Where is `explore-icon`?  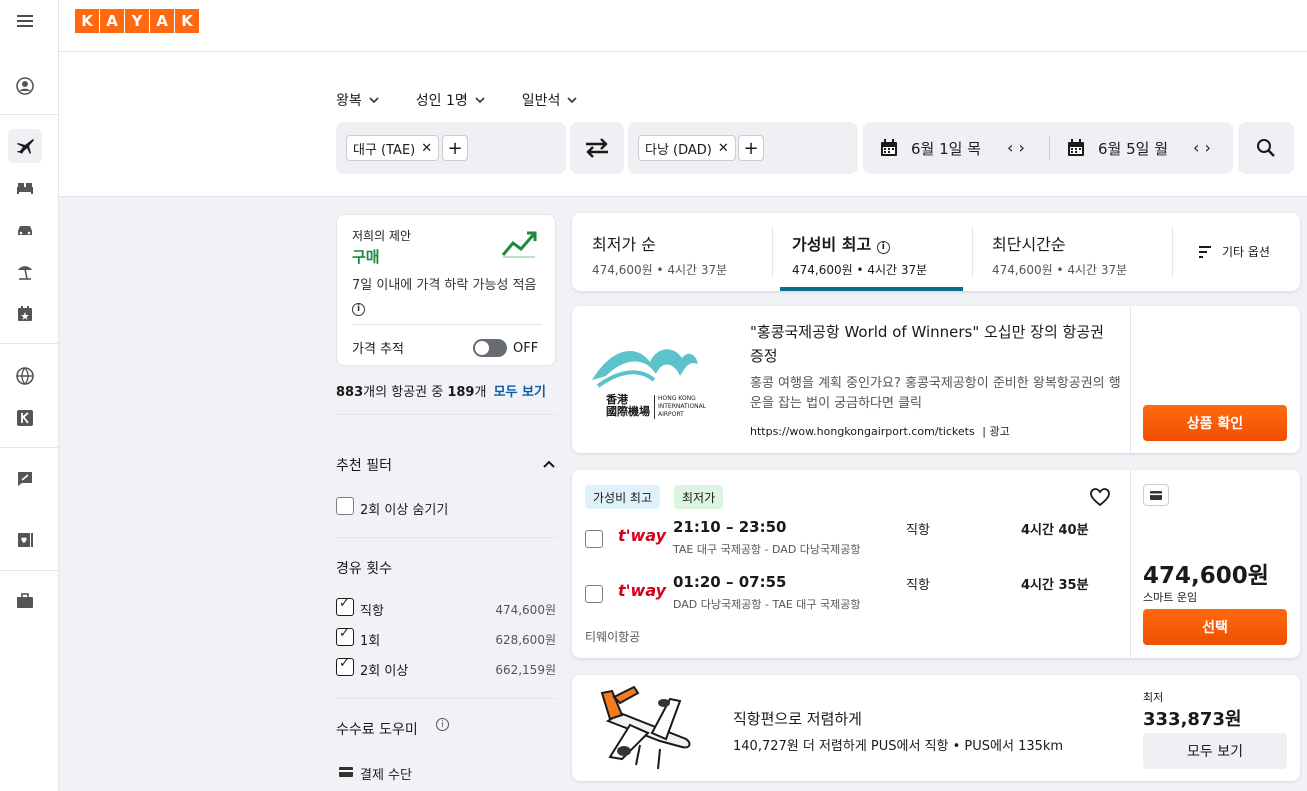 explore-icon is located at coordinates (25, 376).